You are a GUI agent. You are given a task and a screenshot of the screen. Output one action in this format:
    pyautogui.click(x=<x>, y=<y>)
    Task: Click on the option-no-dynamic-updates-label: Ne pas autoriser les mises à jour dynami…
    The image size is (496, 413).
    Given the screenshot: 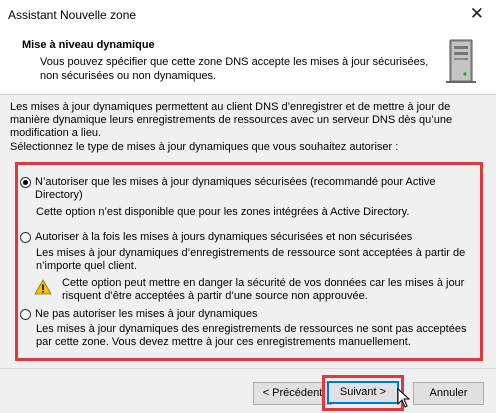 What is the action you would take?
    pyautogui.click(x=146, y=314)
    